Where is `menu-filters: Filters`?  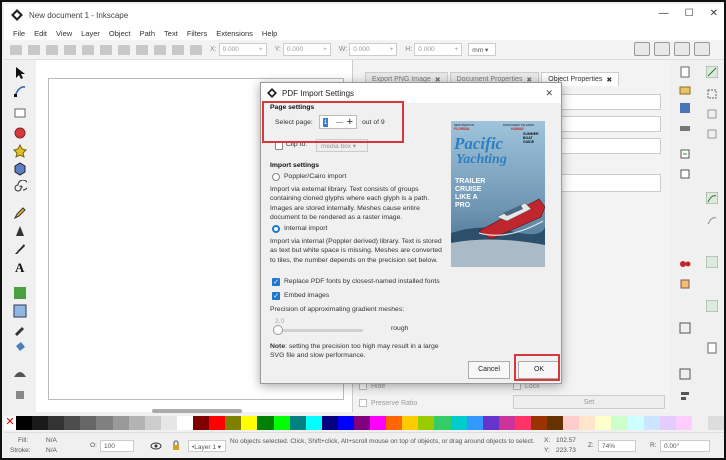
menu-filters: Filters is located at coordinates (197, 33).